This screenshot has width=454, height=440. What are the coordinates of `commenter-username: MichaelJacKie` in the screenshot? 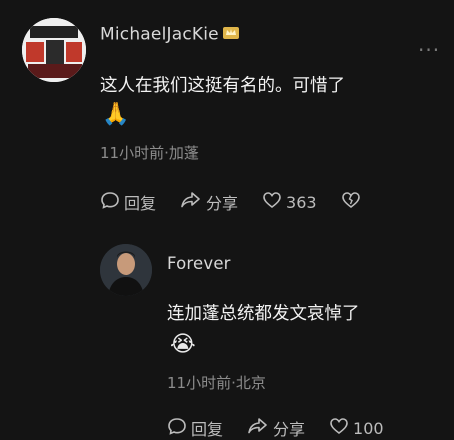 It's located at (170, 34).